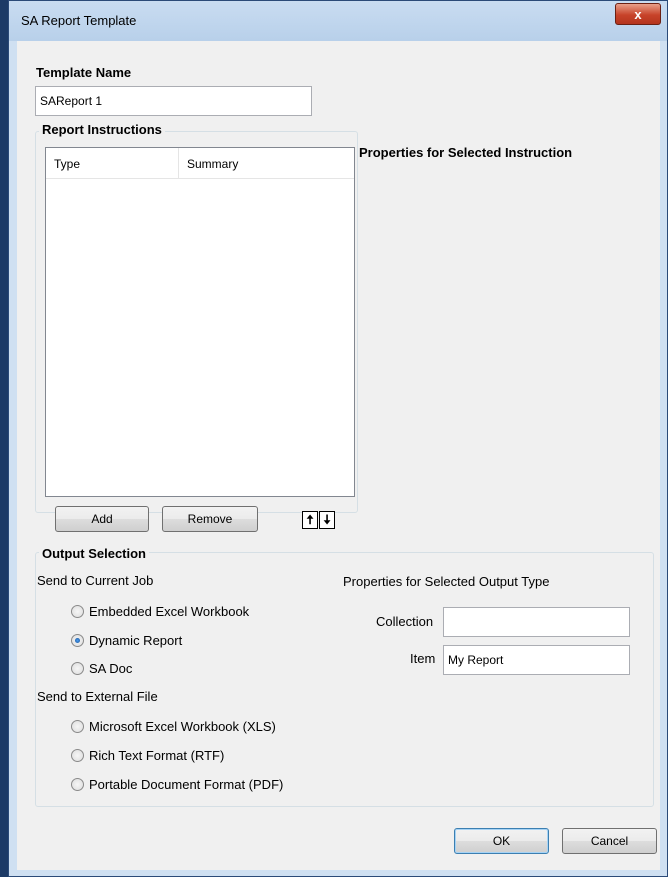  Describe the element at coordinates (186, 784) in the screenshot. I see `radio-label: Portable Document Format (PDF)` at that location.